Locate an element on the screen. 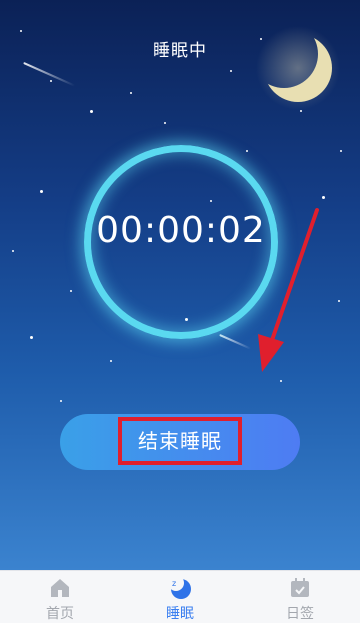 This screenshot has width=360, height=623. tab-sleep: z 睡眠 is located at coordinates (180, 597).